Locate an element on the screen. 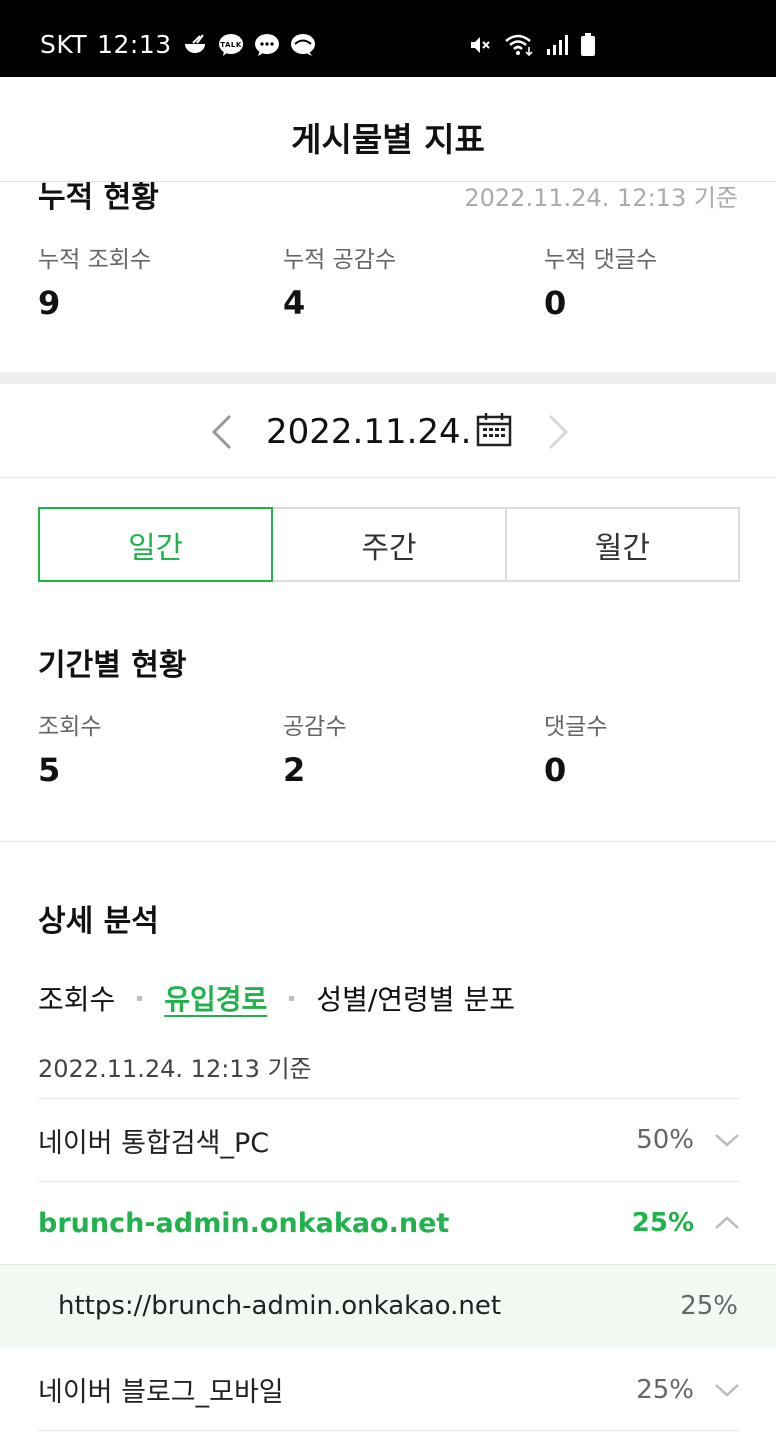  referrer-name: 네이버 블로그_모바일 is located at coordinates (161, 1392).